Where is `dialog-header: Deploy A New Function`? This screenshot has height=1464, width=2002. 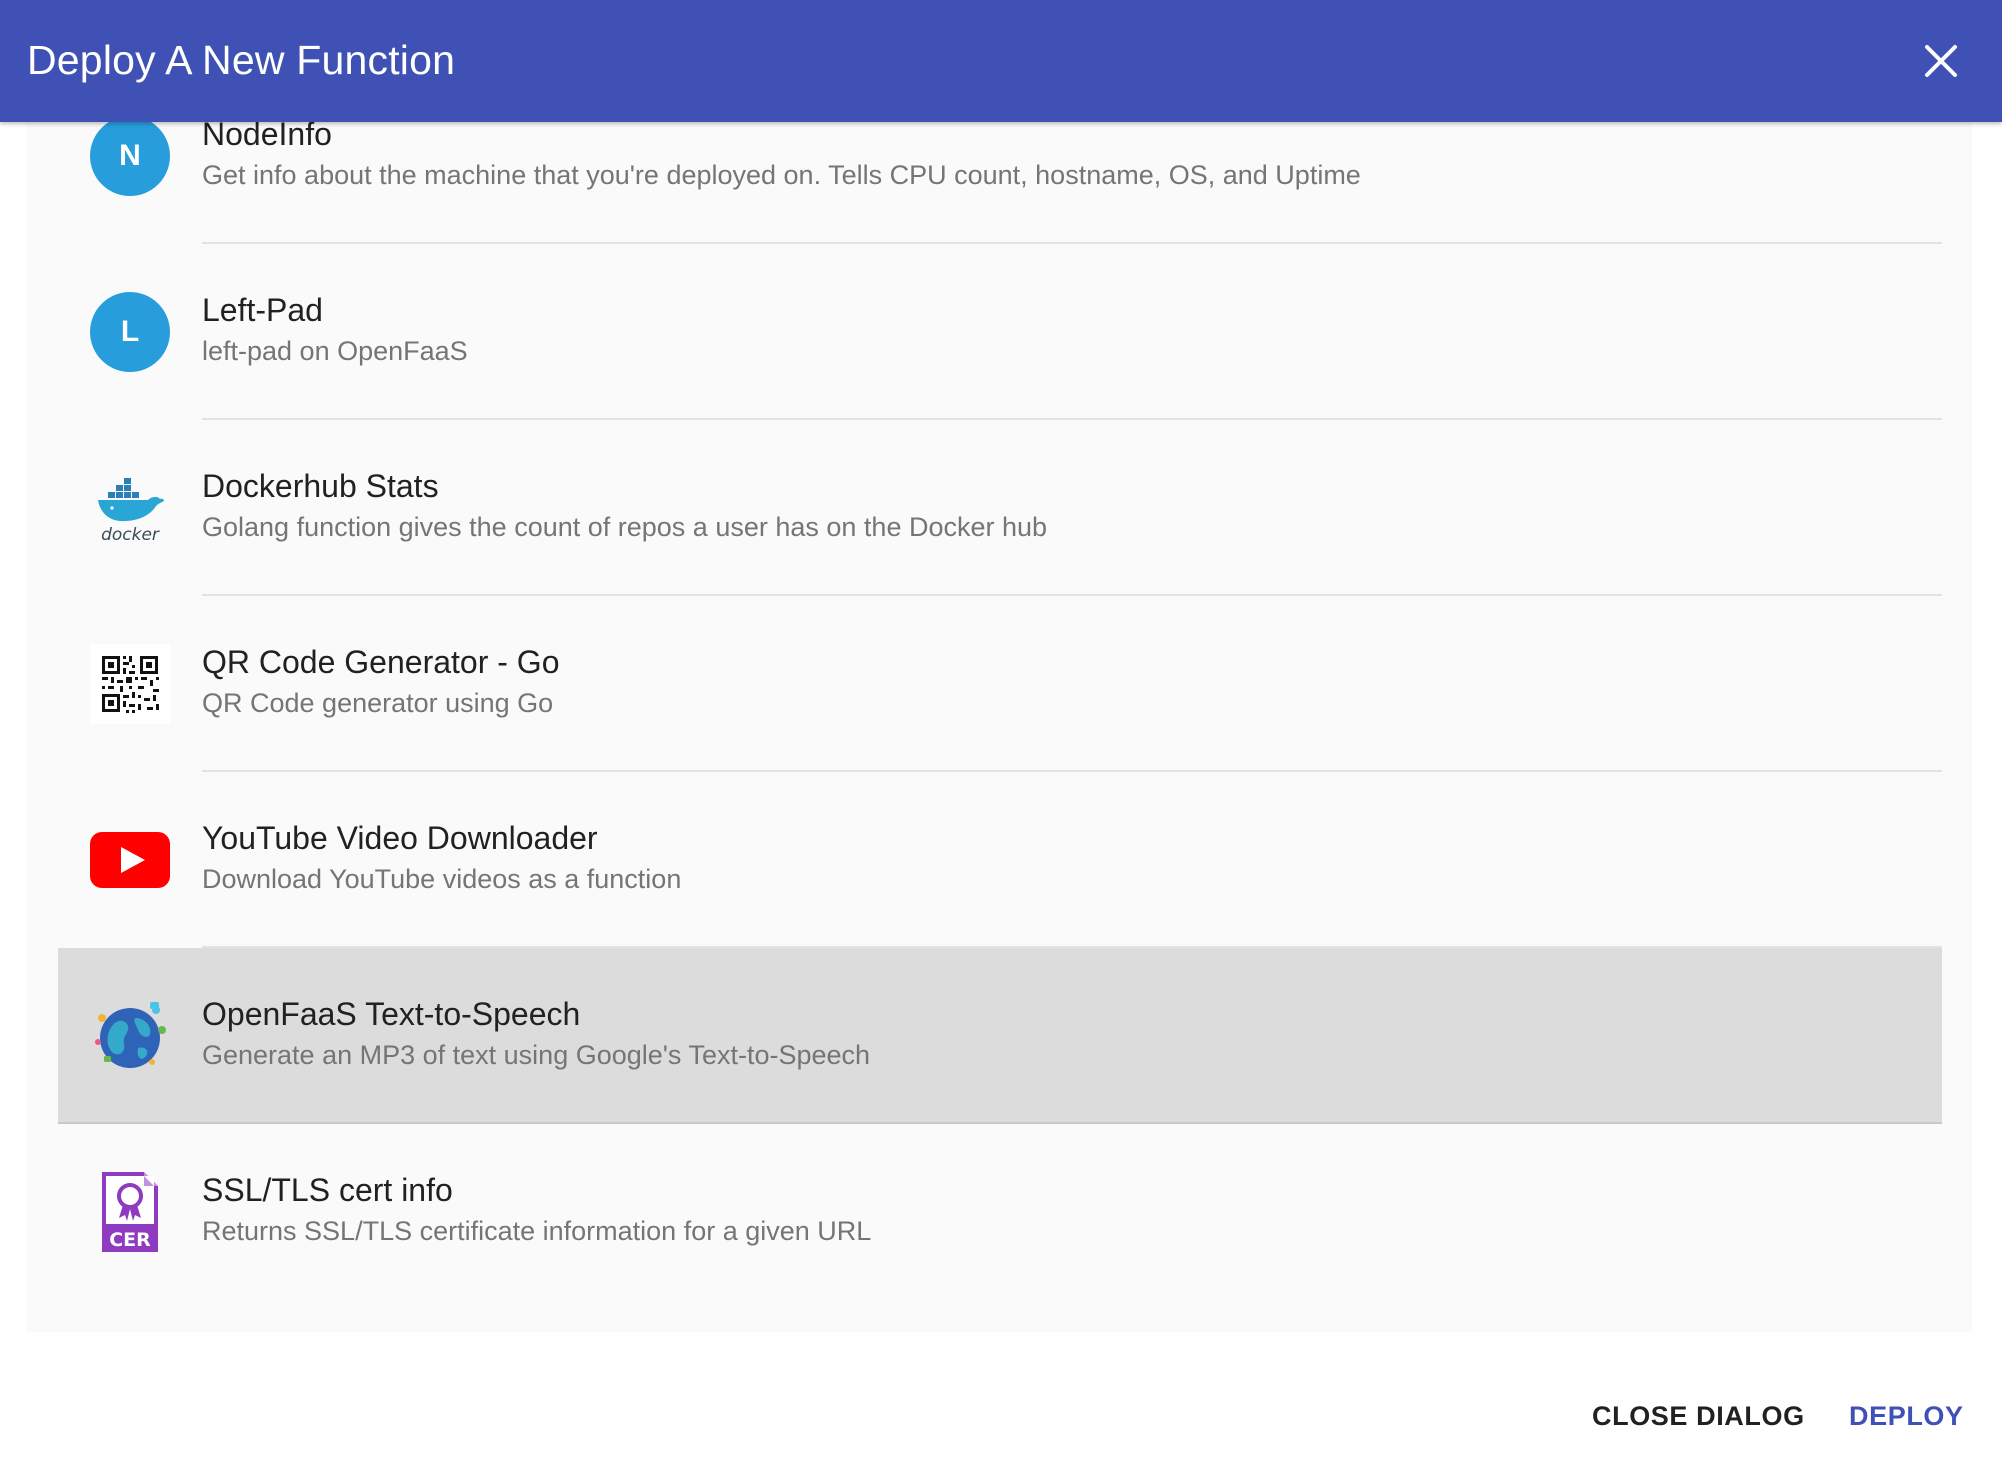
dialog-header: Deploy A New Function is located at coordinates (1001, 61).